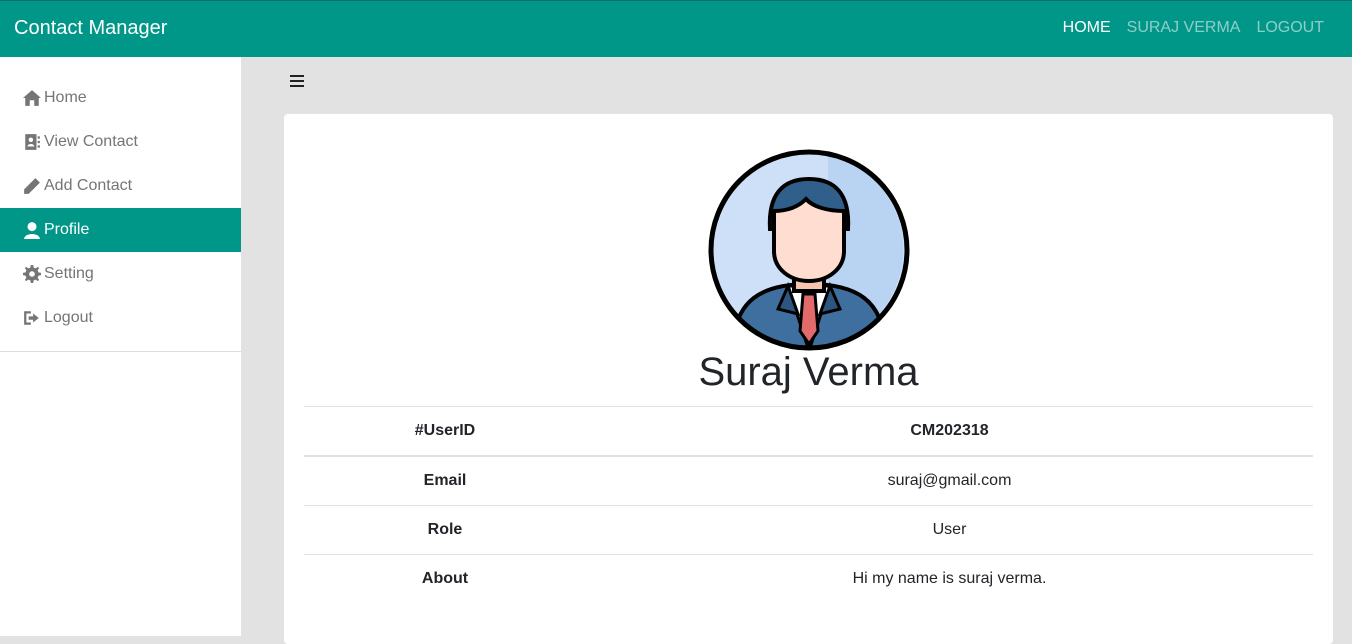  Describe the element at coordinates (32, 230) in the screenshot. I see `user-icon` at that location.